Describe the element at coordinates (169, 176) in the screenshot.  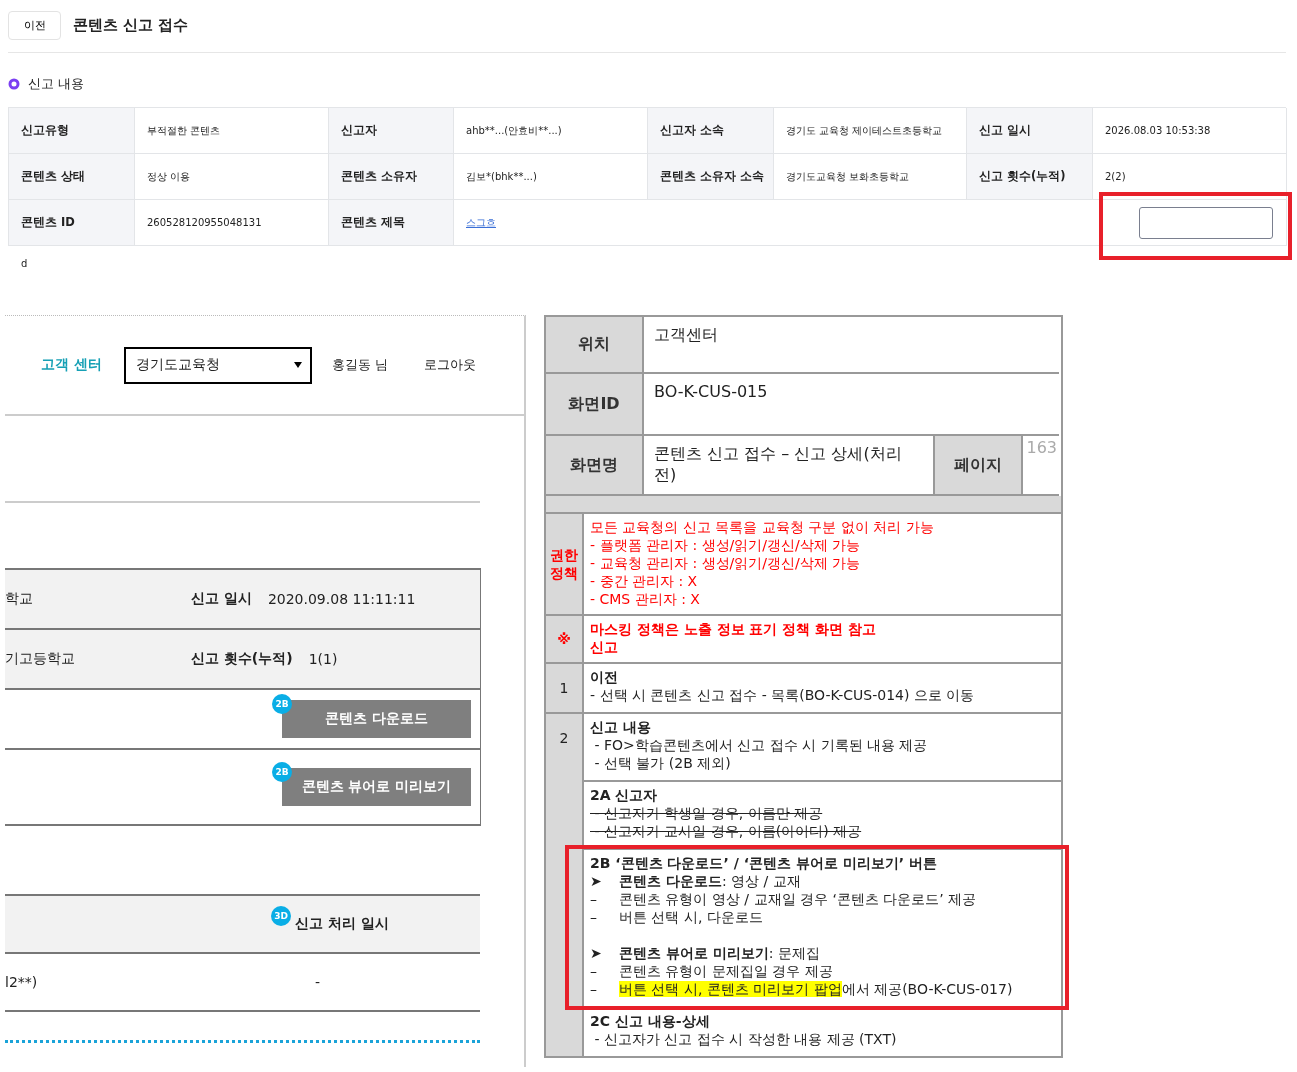
I see `table-cell: 정상 이용` at that location.